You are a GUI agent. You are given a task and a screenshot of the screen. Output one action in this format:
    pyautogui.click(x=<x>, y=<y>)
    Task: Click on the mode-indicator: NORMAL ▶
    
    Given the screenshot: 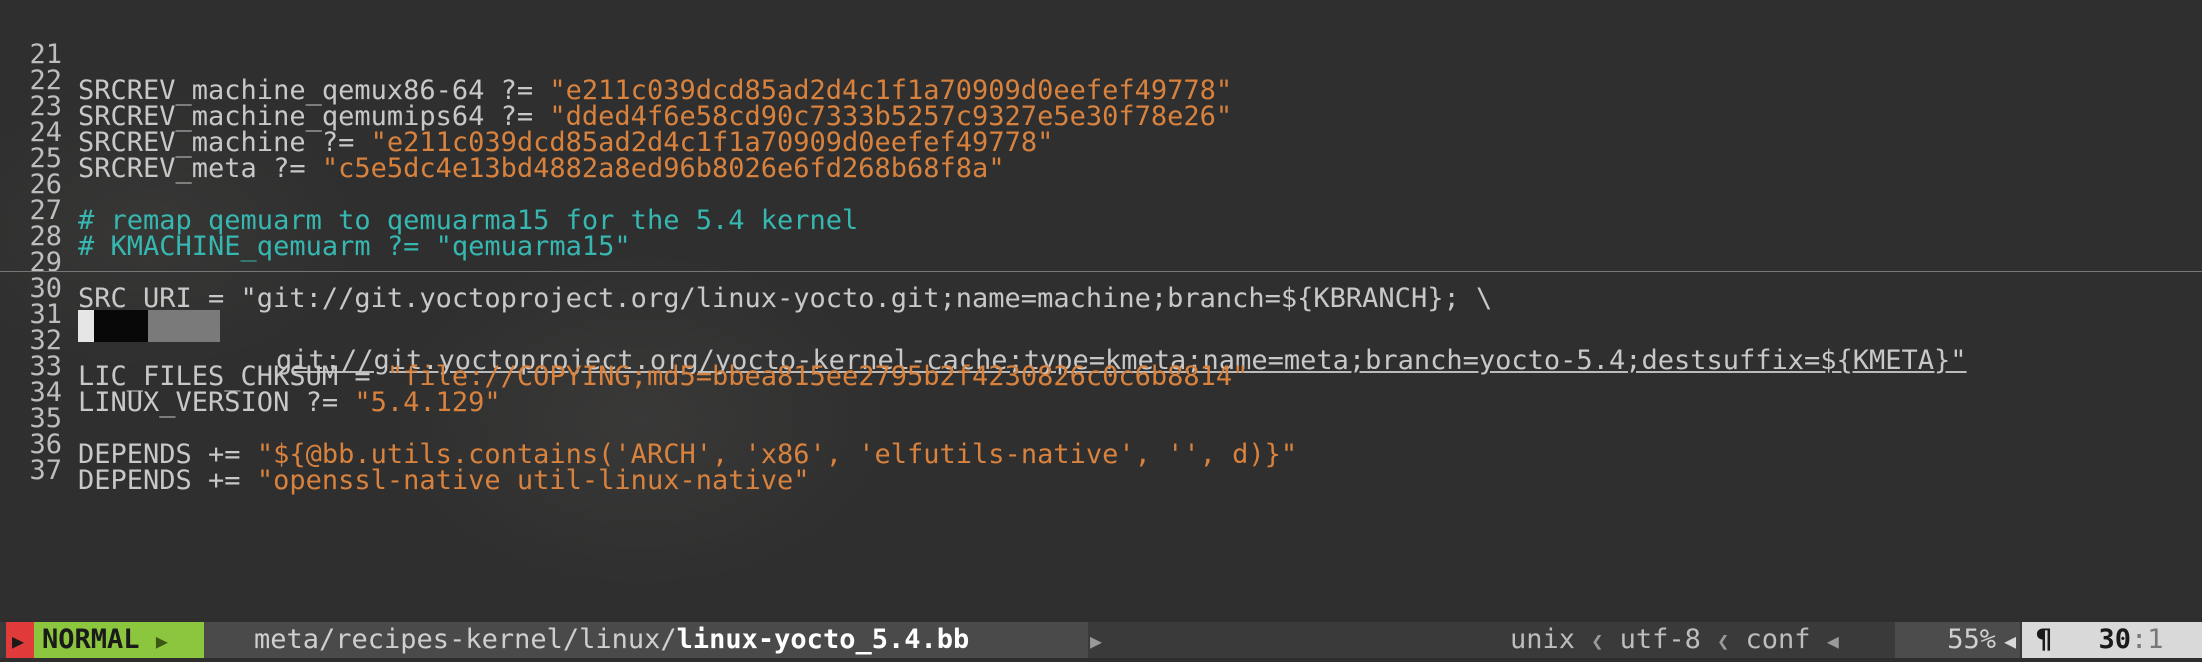 What is the action you would take?
    pyautogui.click(x=119, y=640)
    